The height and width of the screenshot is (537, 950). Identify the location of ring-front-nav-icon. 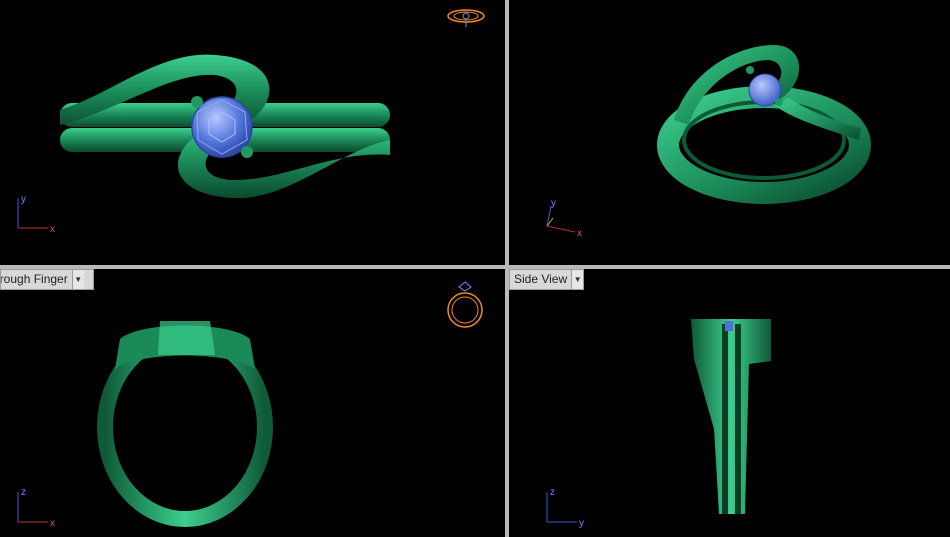
(465, 307).